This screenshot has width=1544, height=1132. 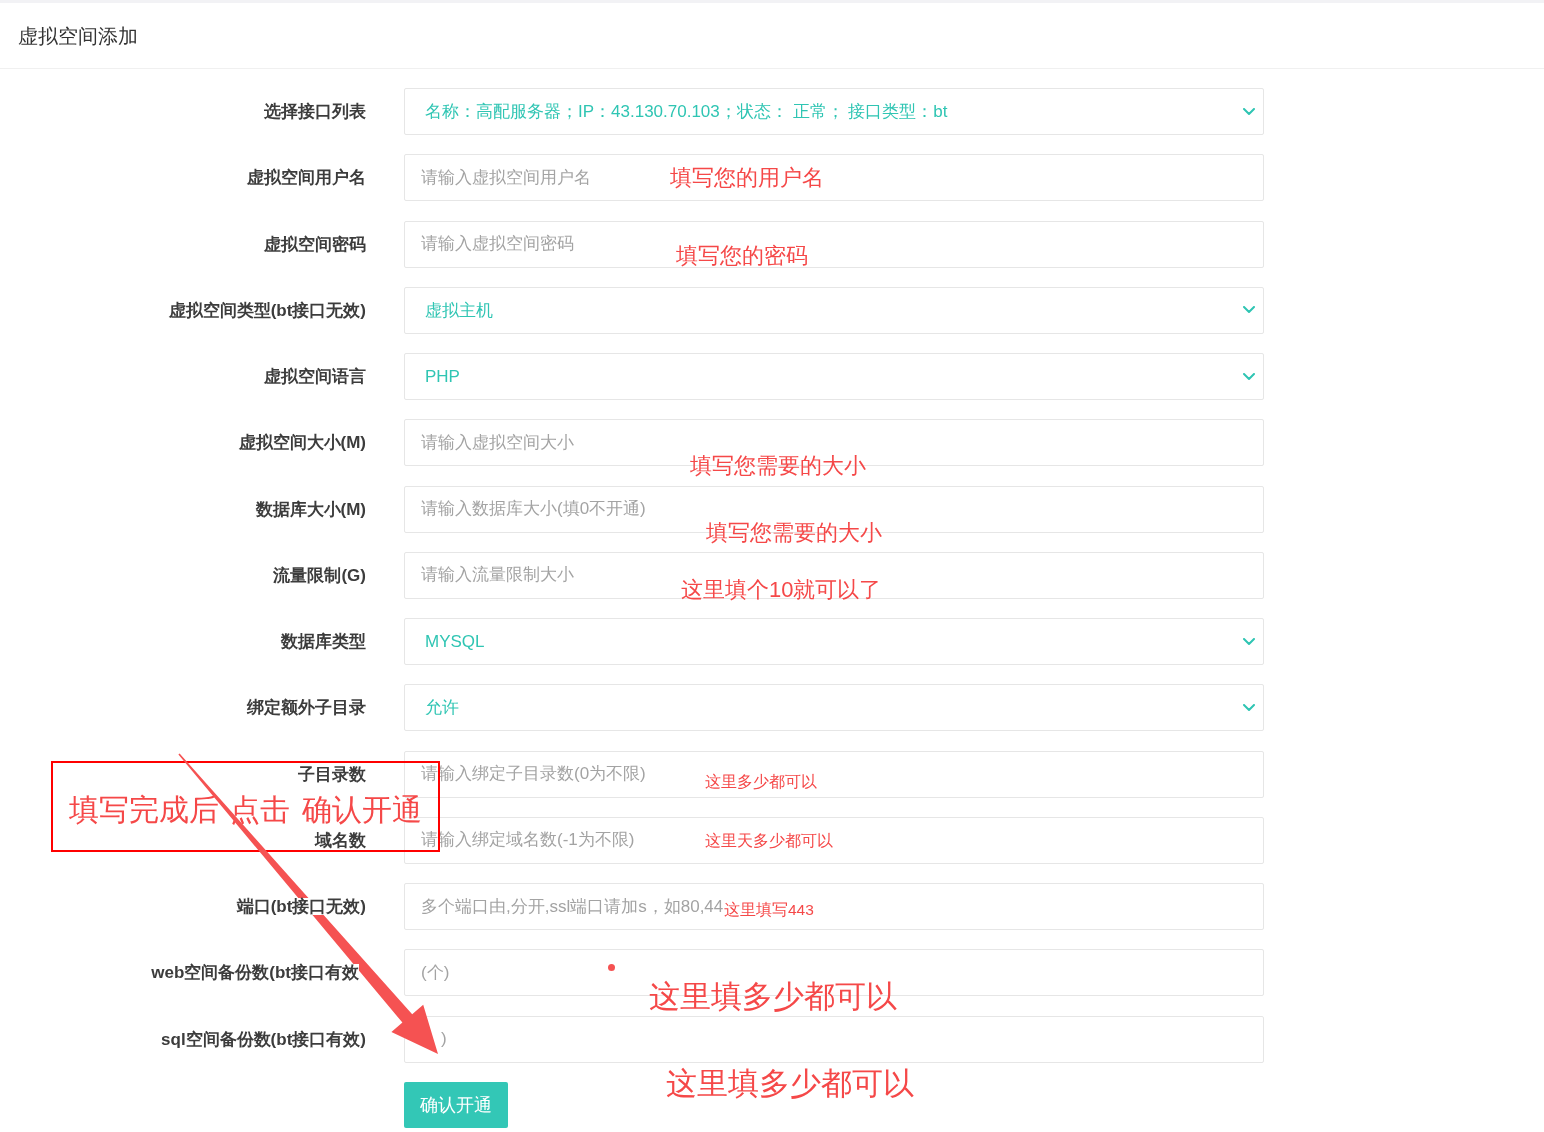 What do you see at coordinates (747, 178) in the screenshot?
I see `annotation-note: 填写您的用户名` at bounding box center [747, 178].